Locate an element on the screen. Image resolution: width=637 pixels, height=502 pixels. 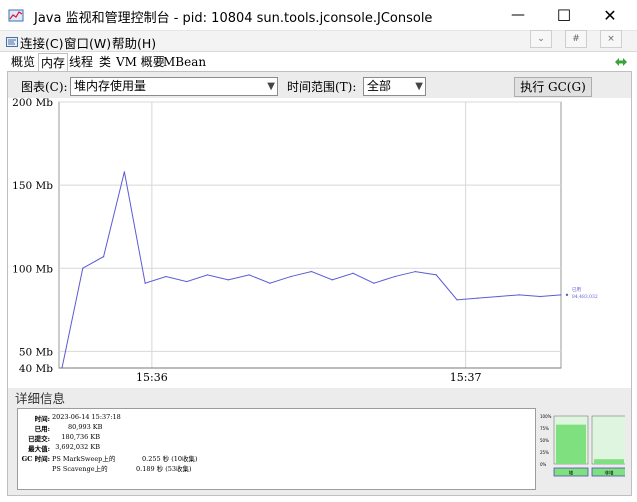
series-end-name: 已用 is located at coordinates (576, 290).